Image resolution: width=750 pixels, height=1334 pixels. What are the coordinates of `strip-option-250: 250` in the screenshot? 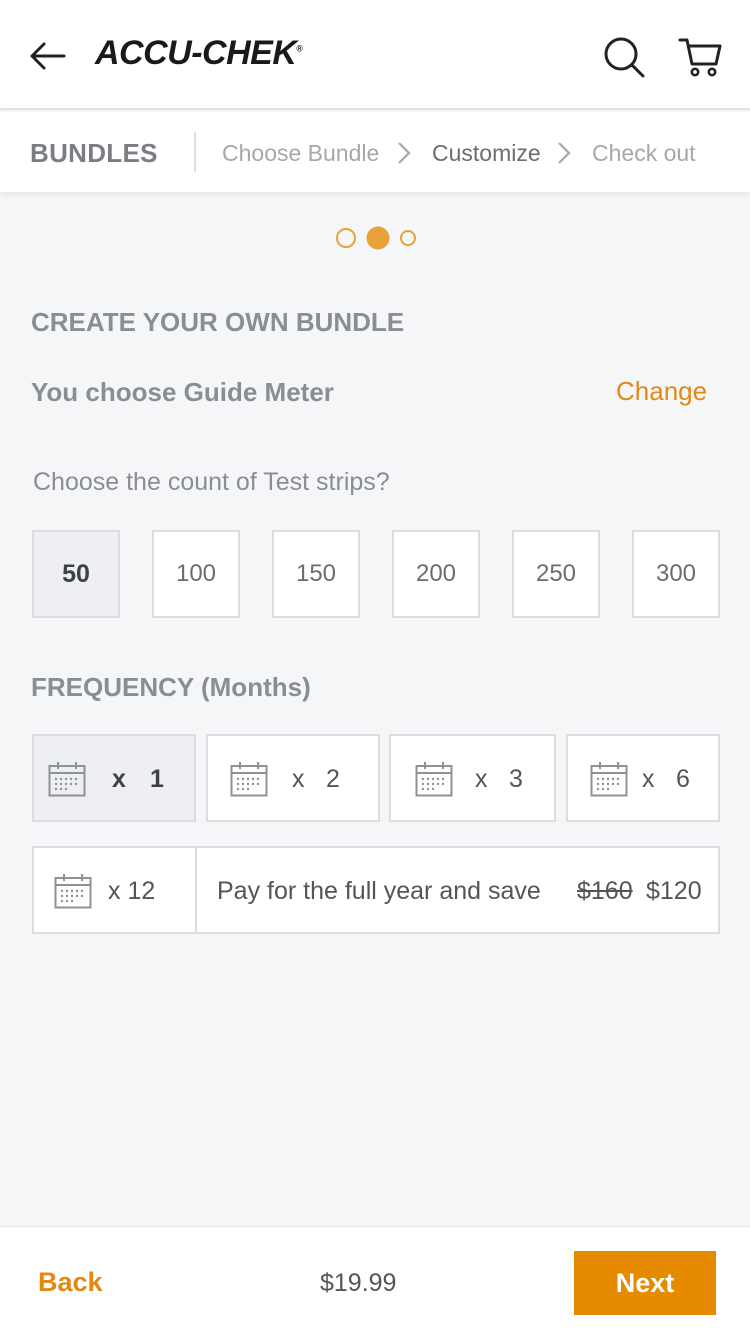 It's located at (556, 574).